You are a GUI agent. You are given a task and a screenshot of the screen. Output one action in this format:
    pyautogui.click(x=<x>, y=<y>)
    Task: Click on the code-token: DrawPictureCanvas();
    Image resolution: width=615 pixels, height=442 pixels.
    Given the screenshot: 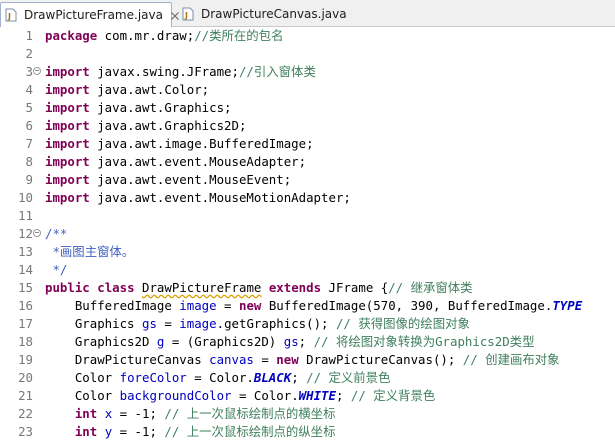 What is the action you would take?
    pyautogui.click(x=380, y=359)
    